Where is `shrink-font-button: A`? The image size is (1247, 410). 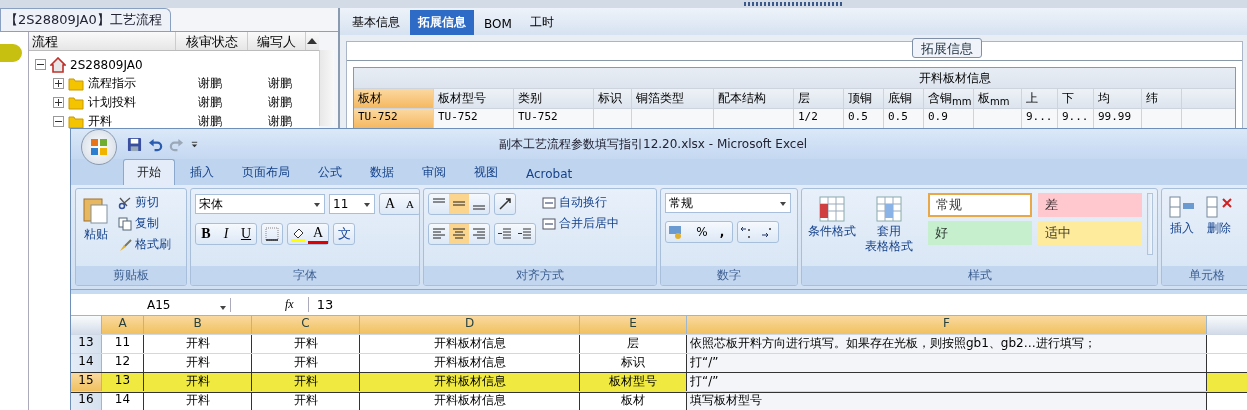 shrink-font-button: A is located at coordinates (409, 204).